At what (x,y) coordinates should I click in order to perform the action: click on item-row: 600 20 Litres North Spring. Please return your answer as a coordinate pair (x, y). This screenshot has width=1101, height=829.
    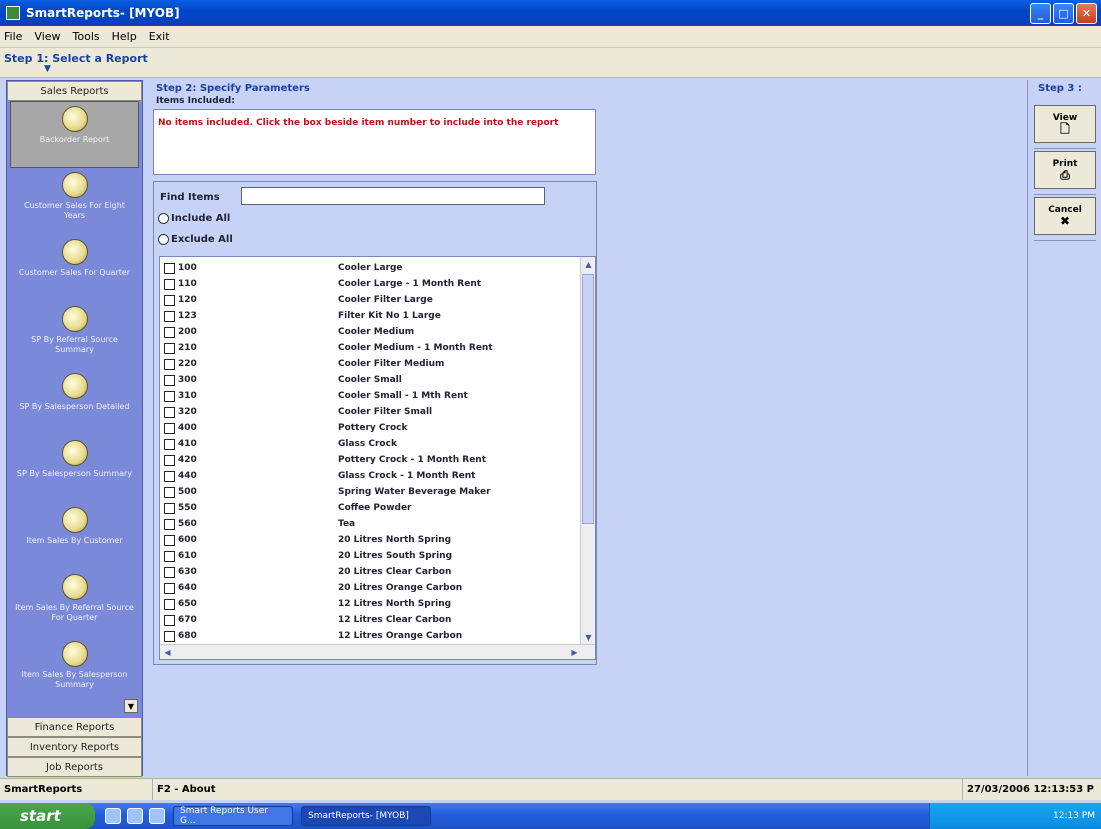
    Looking at the image, I should click on (370, 540).